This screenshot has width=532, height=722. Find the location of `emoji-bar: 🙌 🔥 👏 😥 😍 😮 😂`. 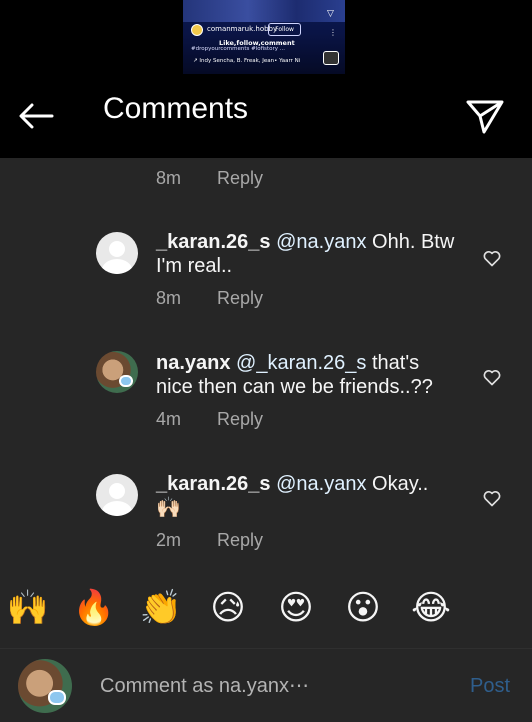

emoji-bar: 🙌 🔥 👏 😥 😍 😮 😂 is located at coordinates (266, 610).